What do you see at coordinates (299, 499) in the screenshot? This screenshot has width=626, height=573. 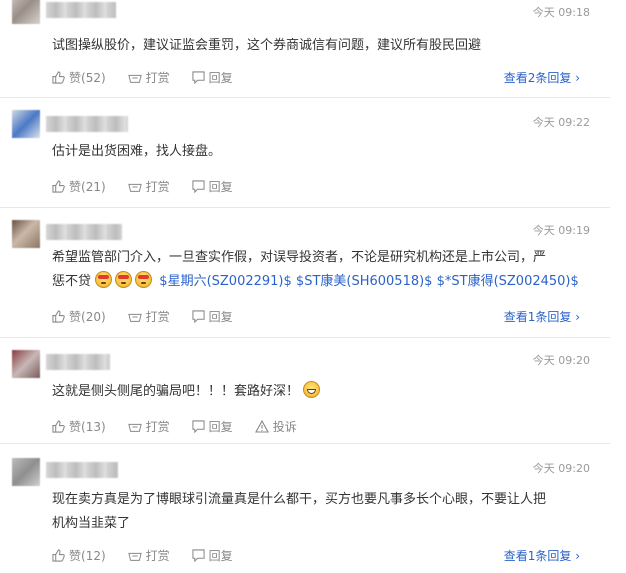 I see `comment-text-line: 现在卖方真是为了博眼球引流量真是什么都干，买方也要凡事多长个心眼，不要让人把` at bounding box center [299, 499].